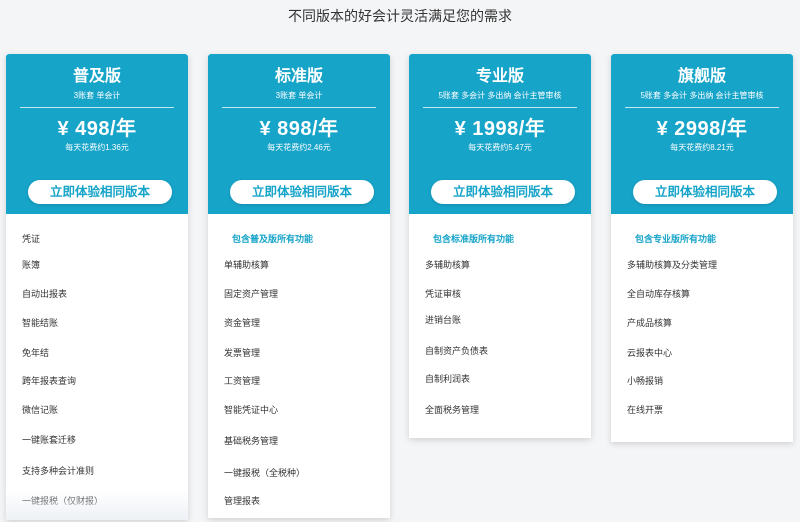  What do you see at coordinates (702, 129) in the screenshot?
I see `plan-price: ¥ 2998/年` at bounding box center [702, 129].